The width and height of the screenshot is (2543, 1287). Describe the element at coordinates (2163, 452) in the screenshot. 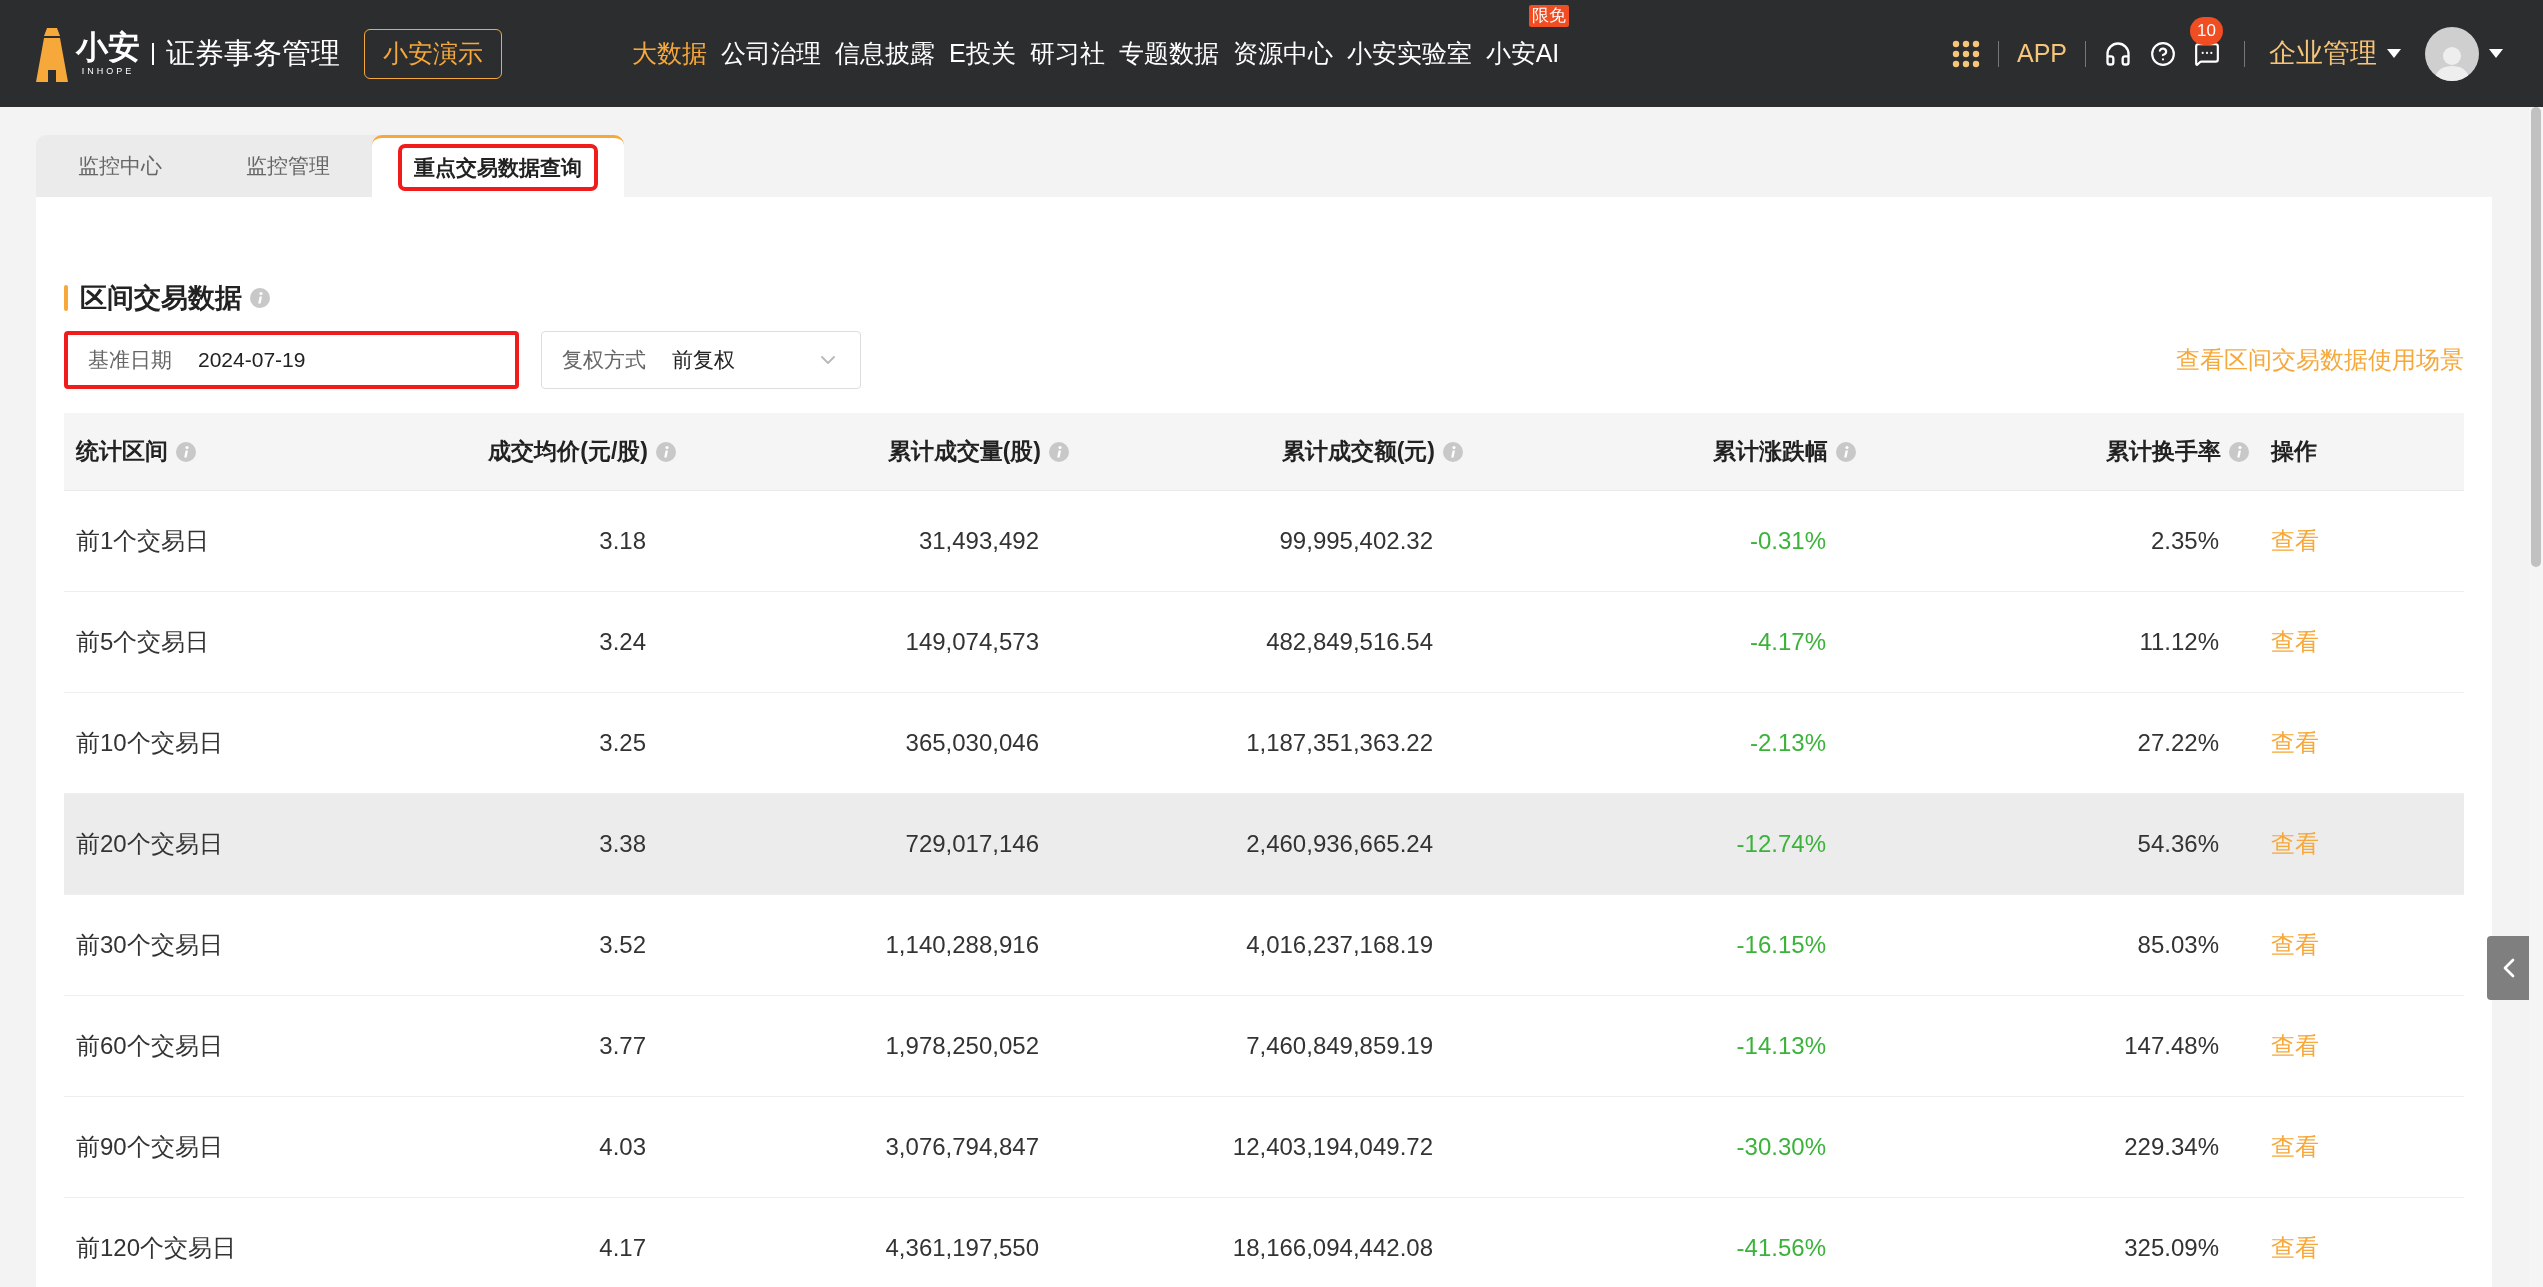

I see `column-header: 累计换手率` at that location.